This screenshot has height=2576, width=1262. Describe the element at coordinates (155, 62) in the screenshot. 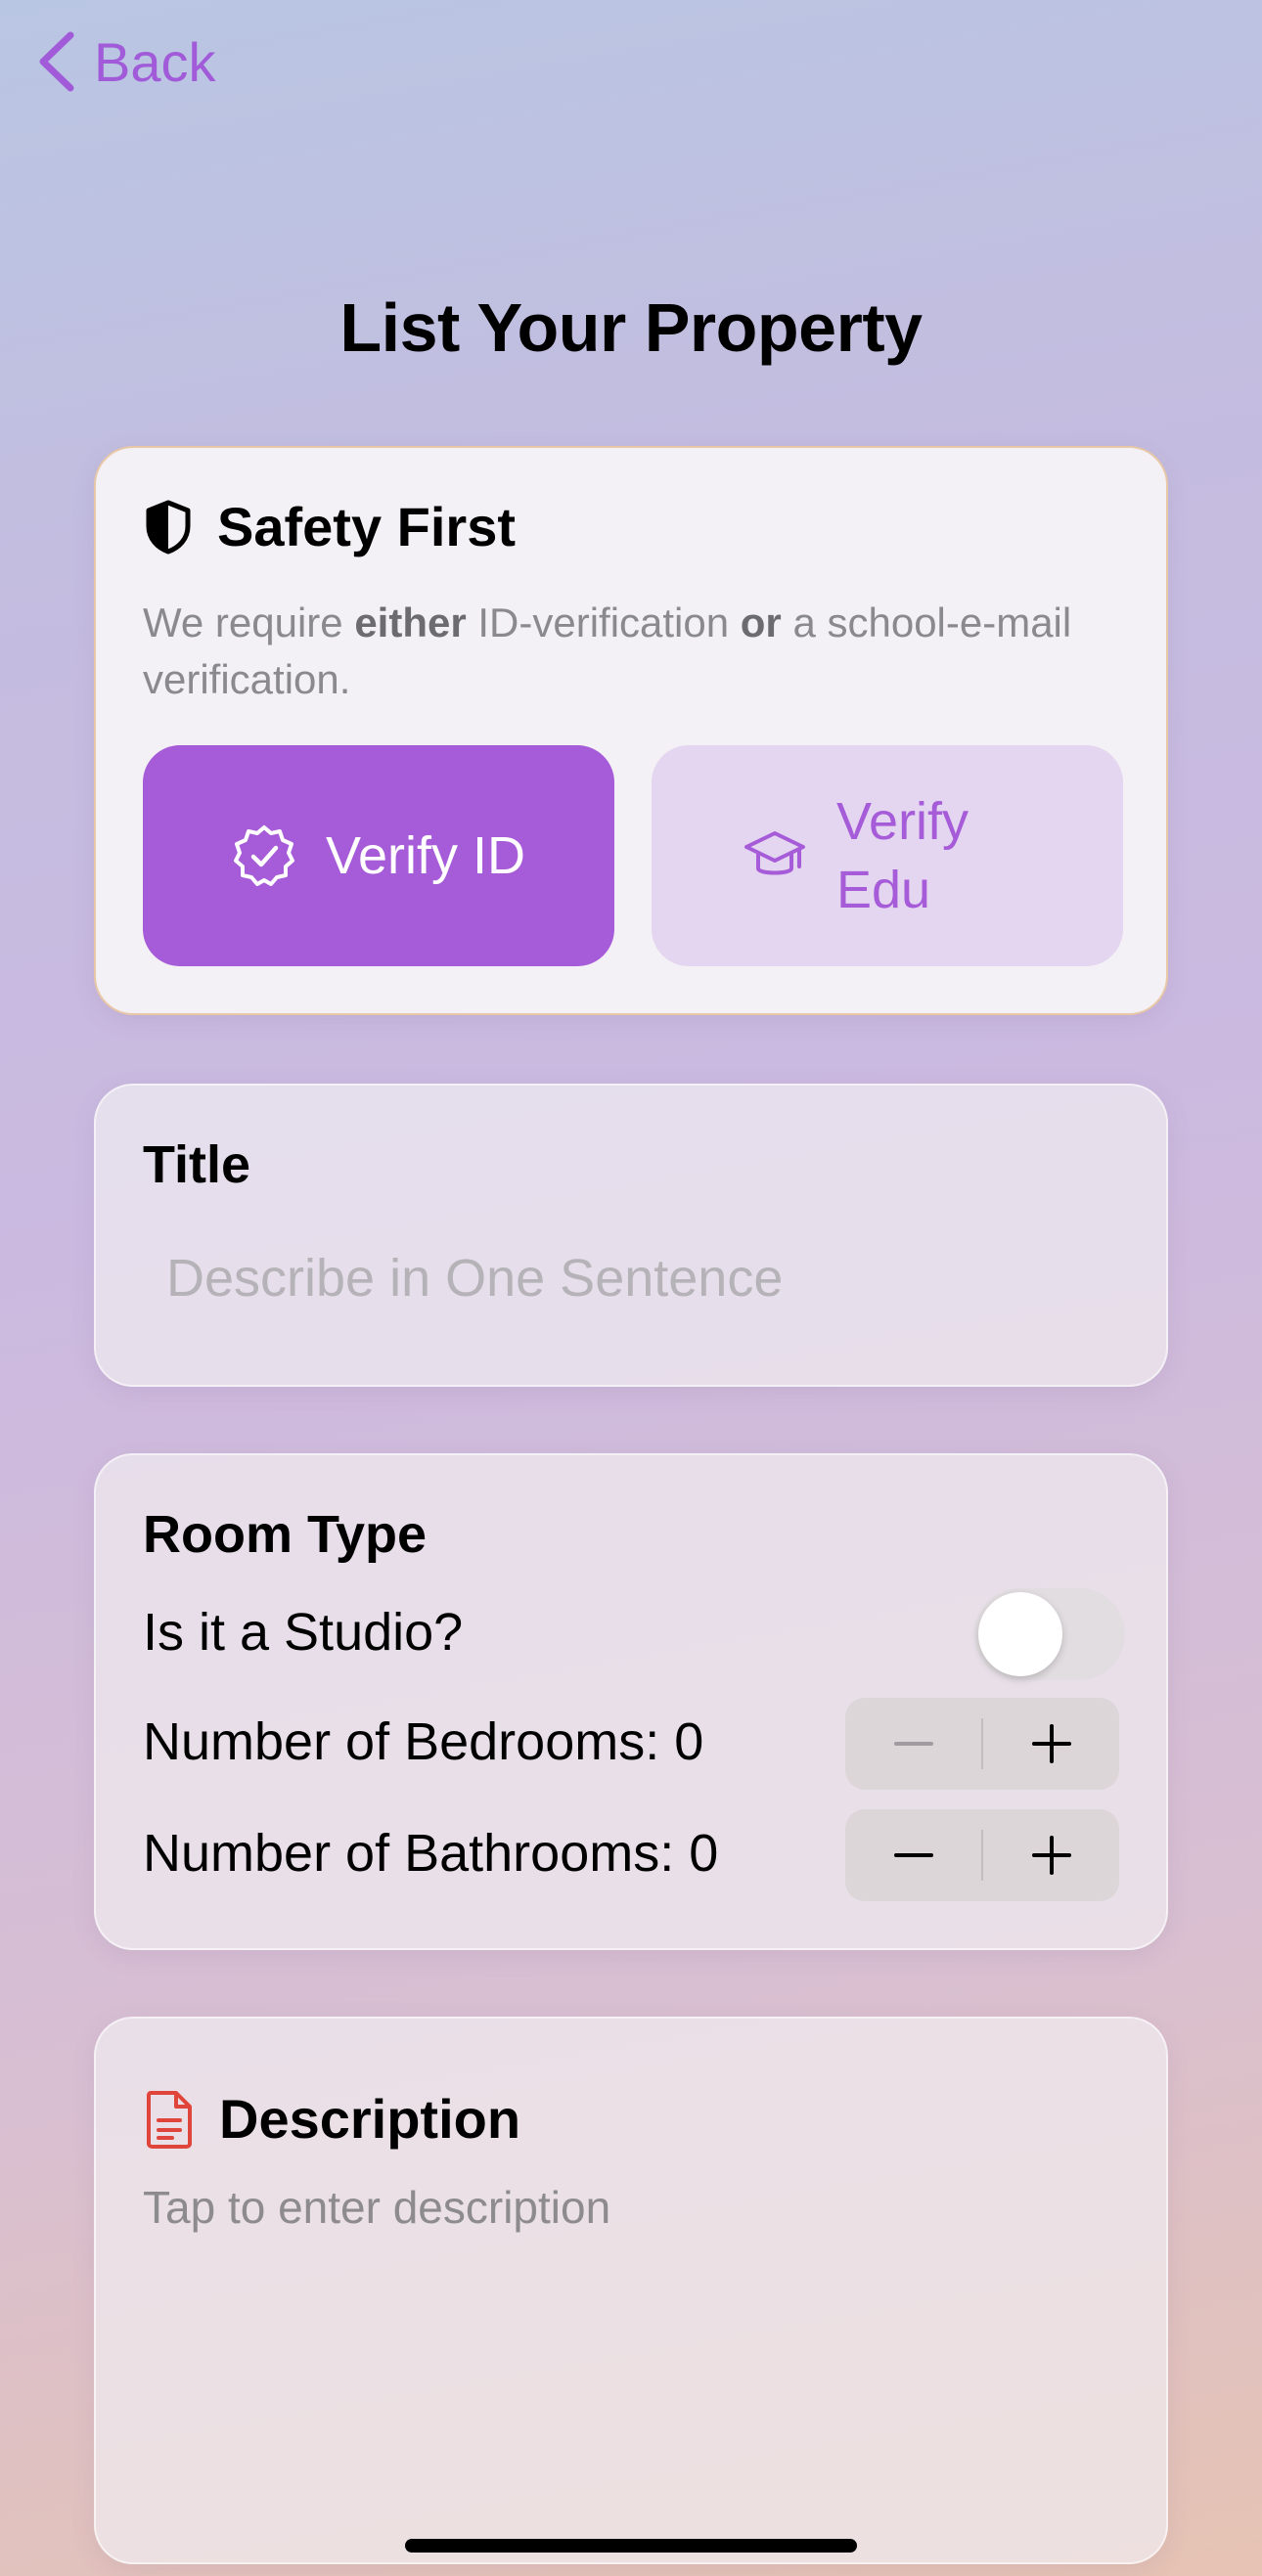

I see `back-label: Back` at that location.